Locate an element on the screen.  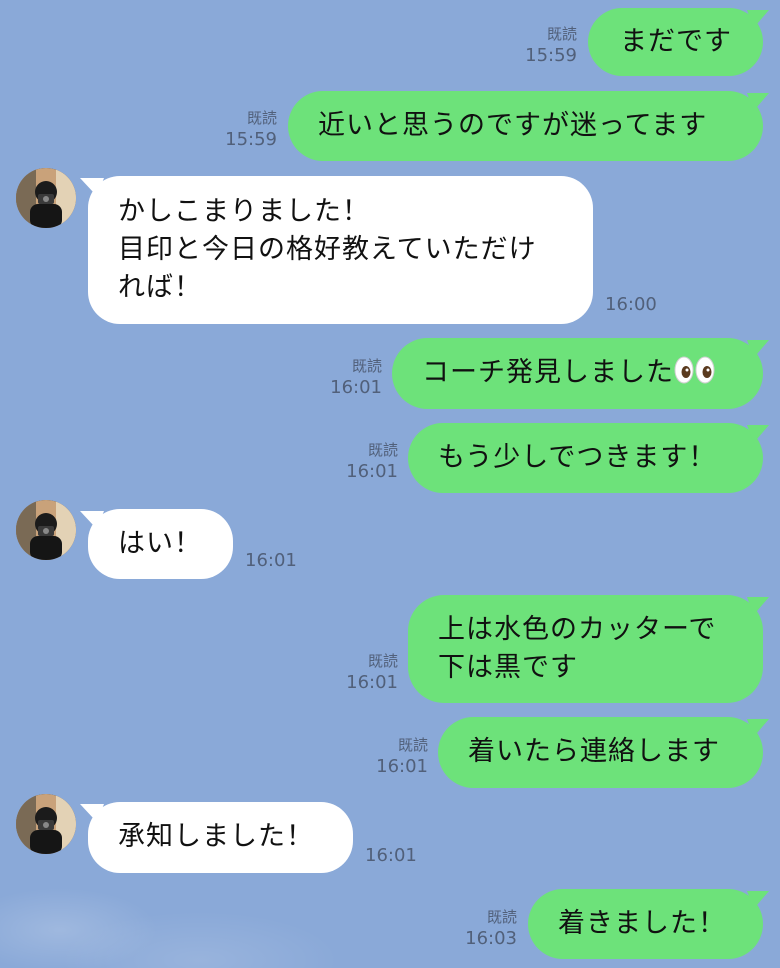
outgoing-message-bubble: 着いたら連絡します is located at coordinates (600, 752).